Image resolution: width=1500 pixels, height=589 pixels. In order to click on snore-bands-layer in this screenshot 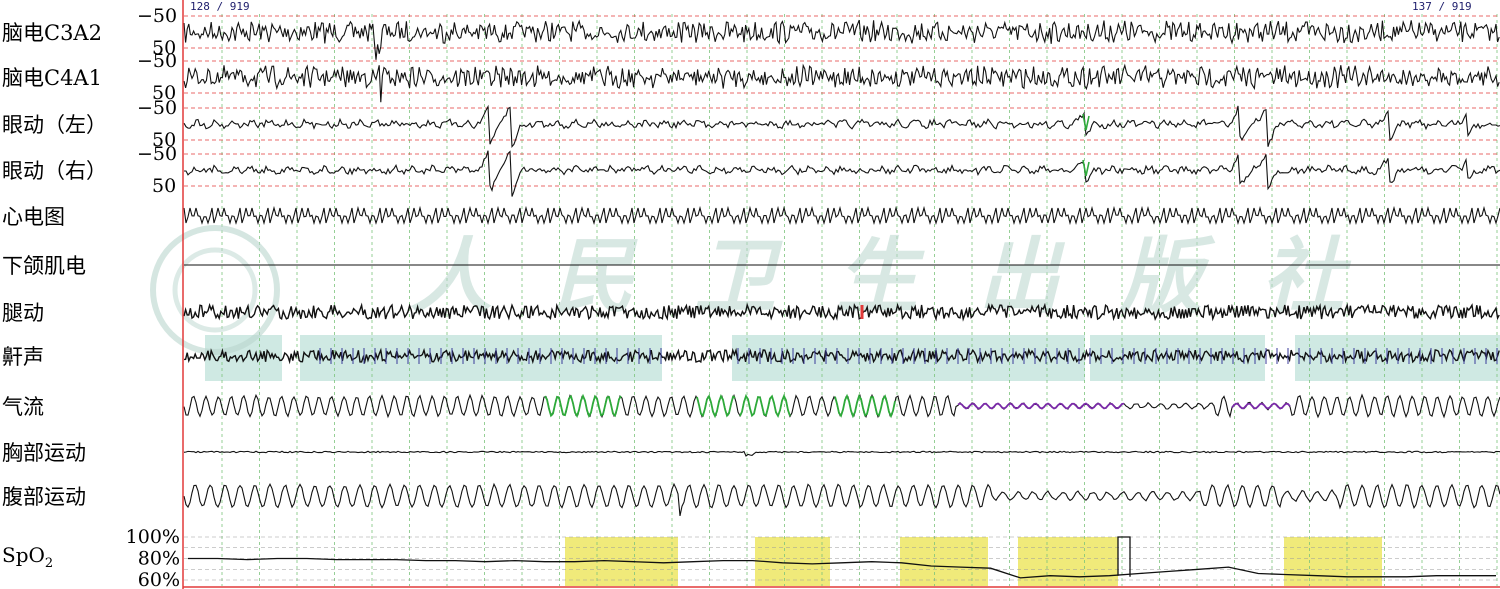, I will do `click(852, 358)`.